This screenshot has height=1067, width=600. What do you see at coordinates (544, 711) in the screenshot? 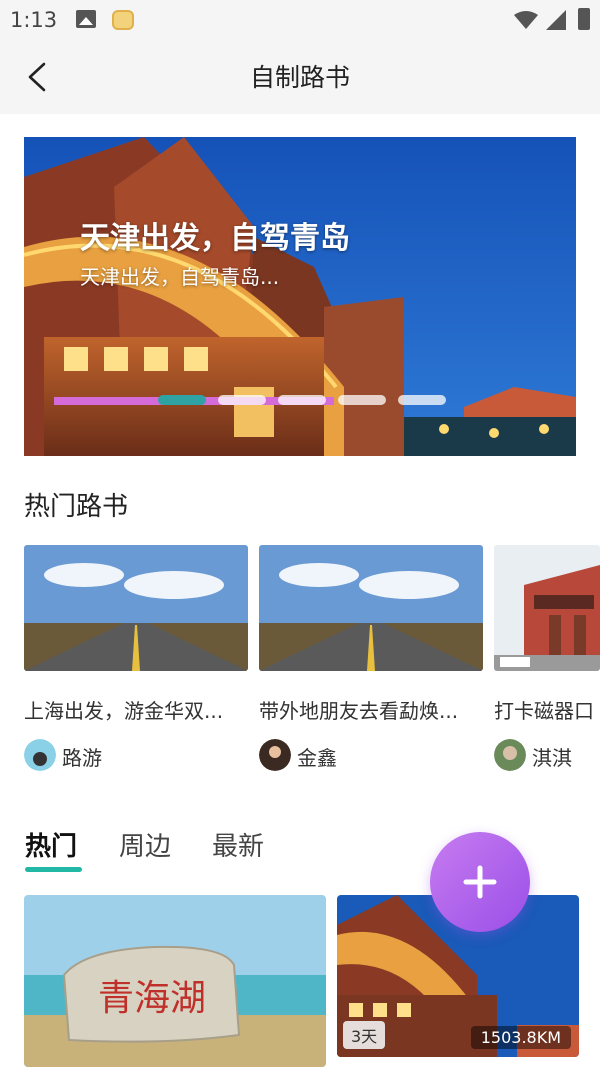
I see `route-card-title: 打卡磁器口` at bounding box center [544, 711].